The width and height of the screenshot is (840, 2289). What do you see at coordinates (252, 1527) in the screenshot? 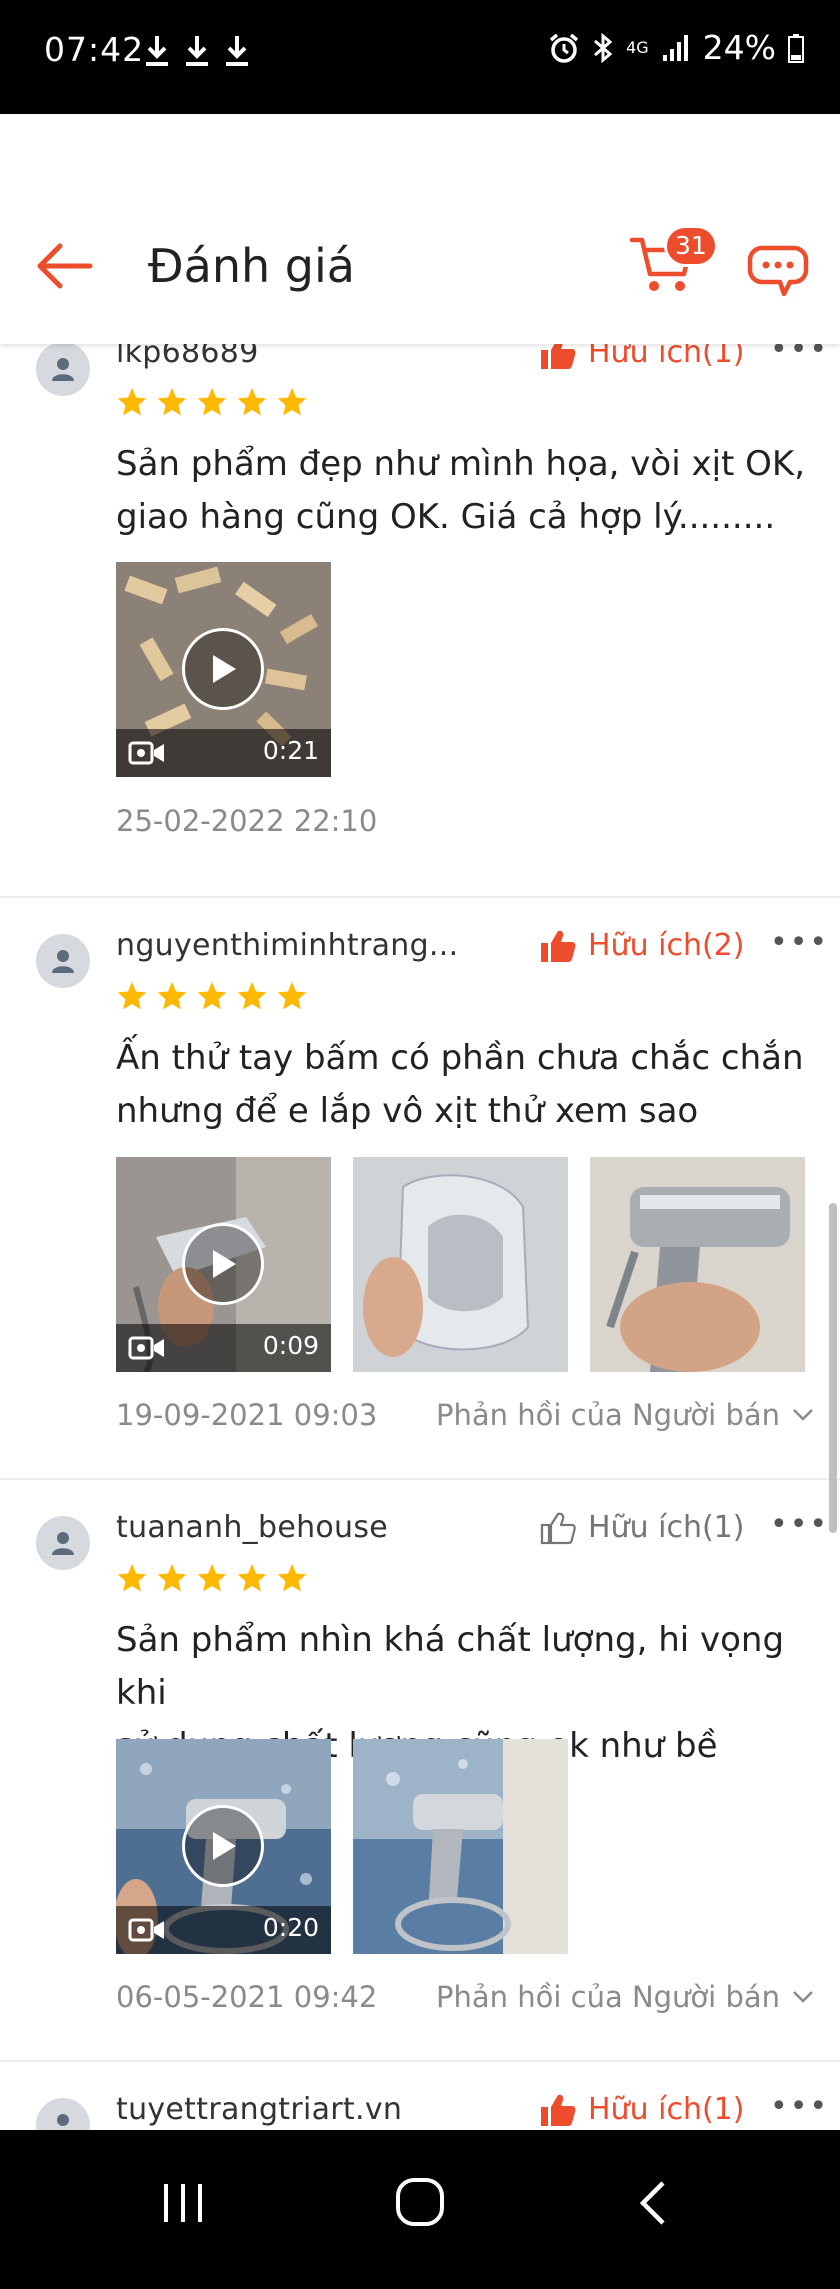
I see `reviewer-username: tuananh_behouse` at bounding box center [252, 1527].